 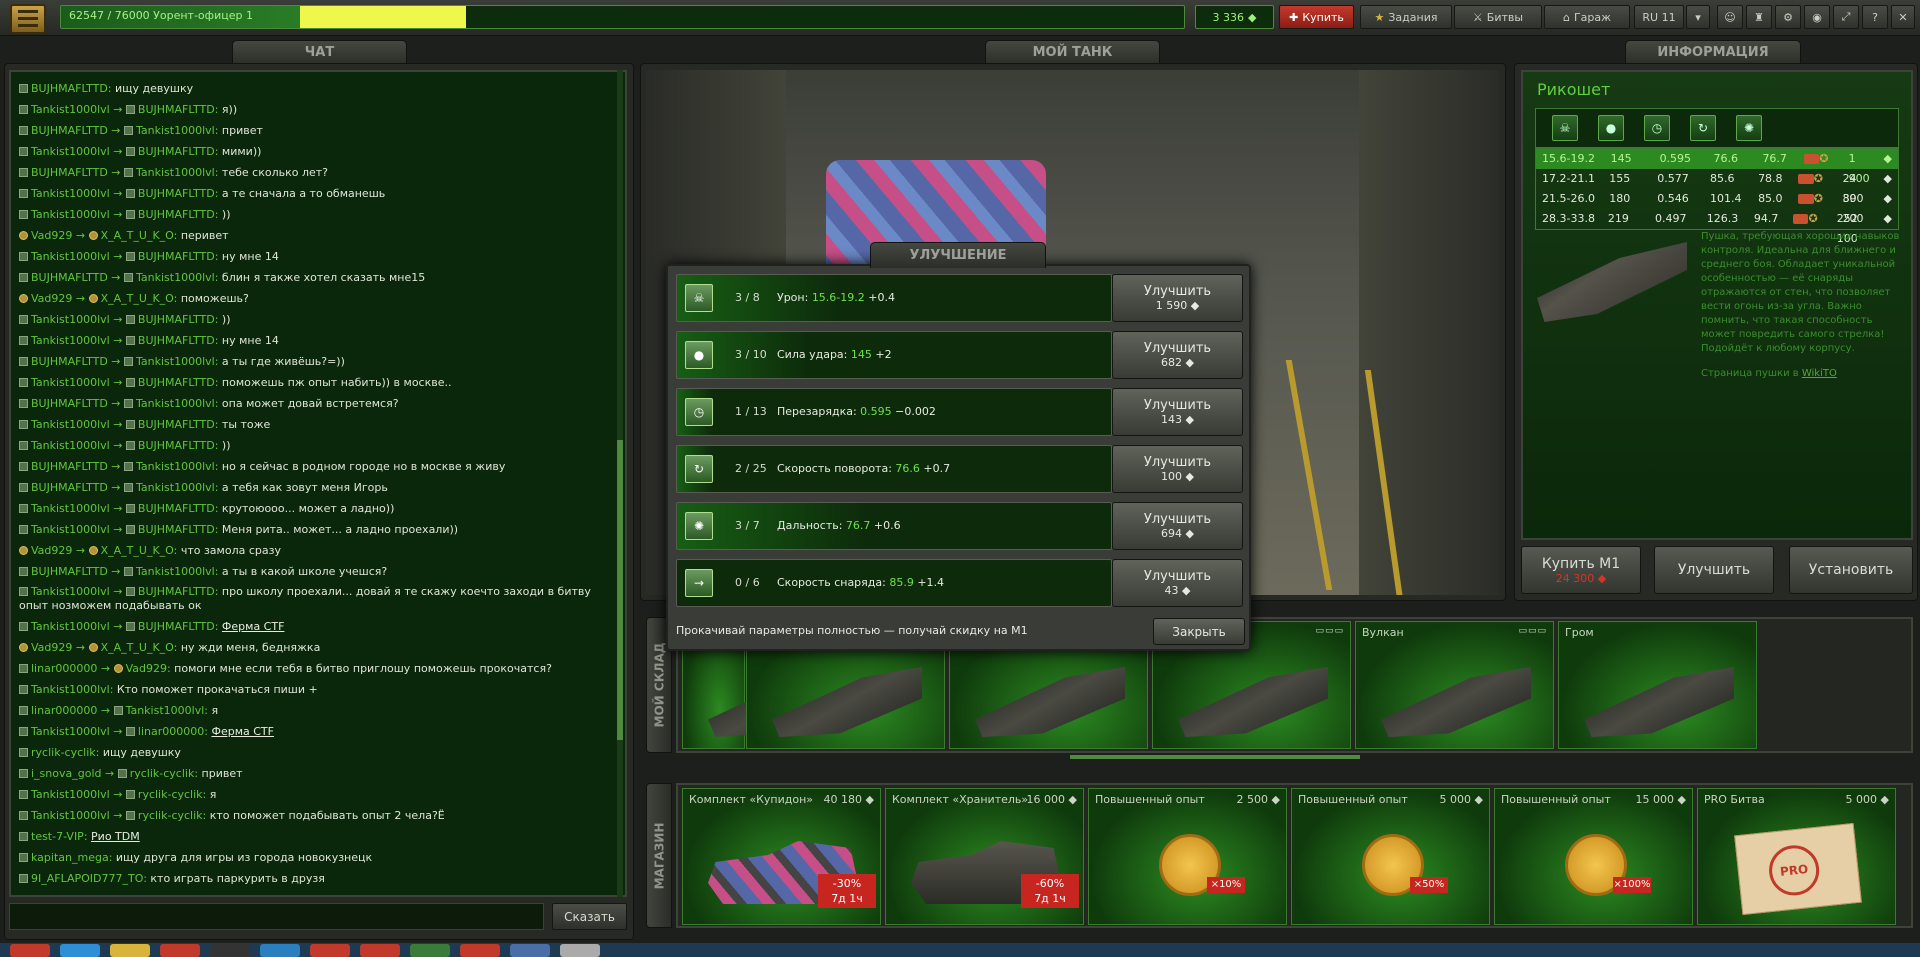 I want to click on sound-button: ◉, so click(x=1817, y=17).